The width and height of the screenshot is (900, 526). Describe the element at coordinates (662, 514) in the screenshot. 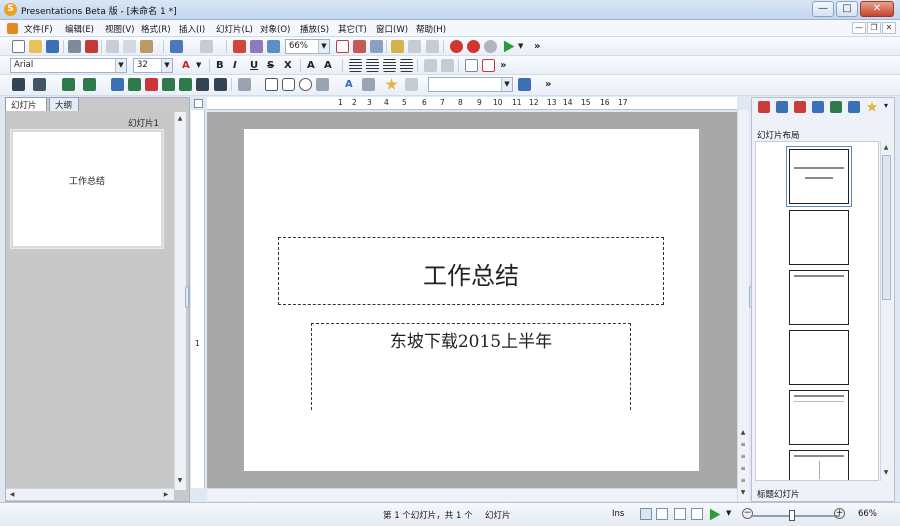

I see `outline-view-icon` at that location.